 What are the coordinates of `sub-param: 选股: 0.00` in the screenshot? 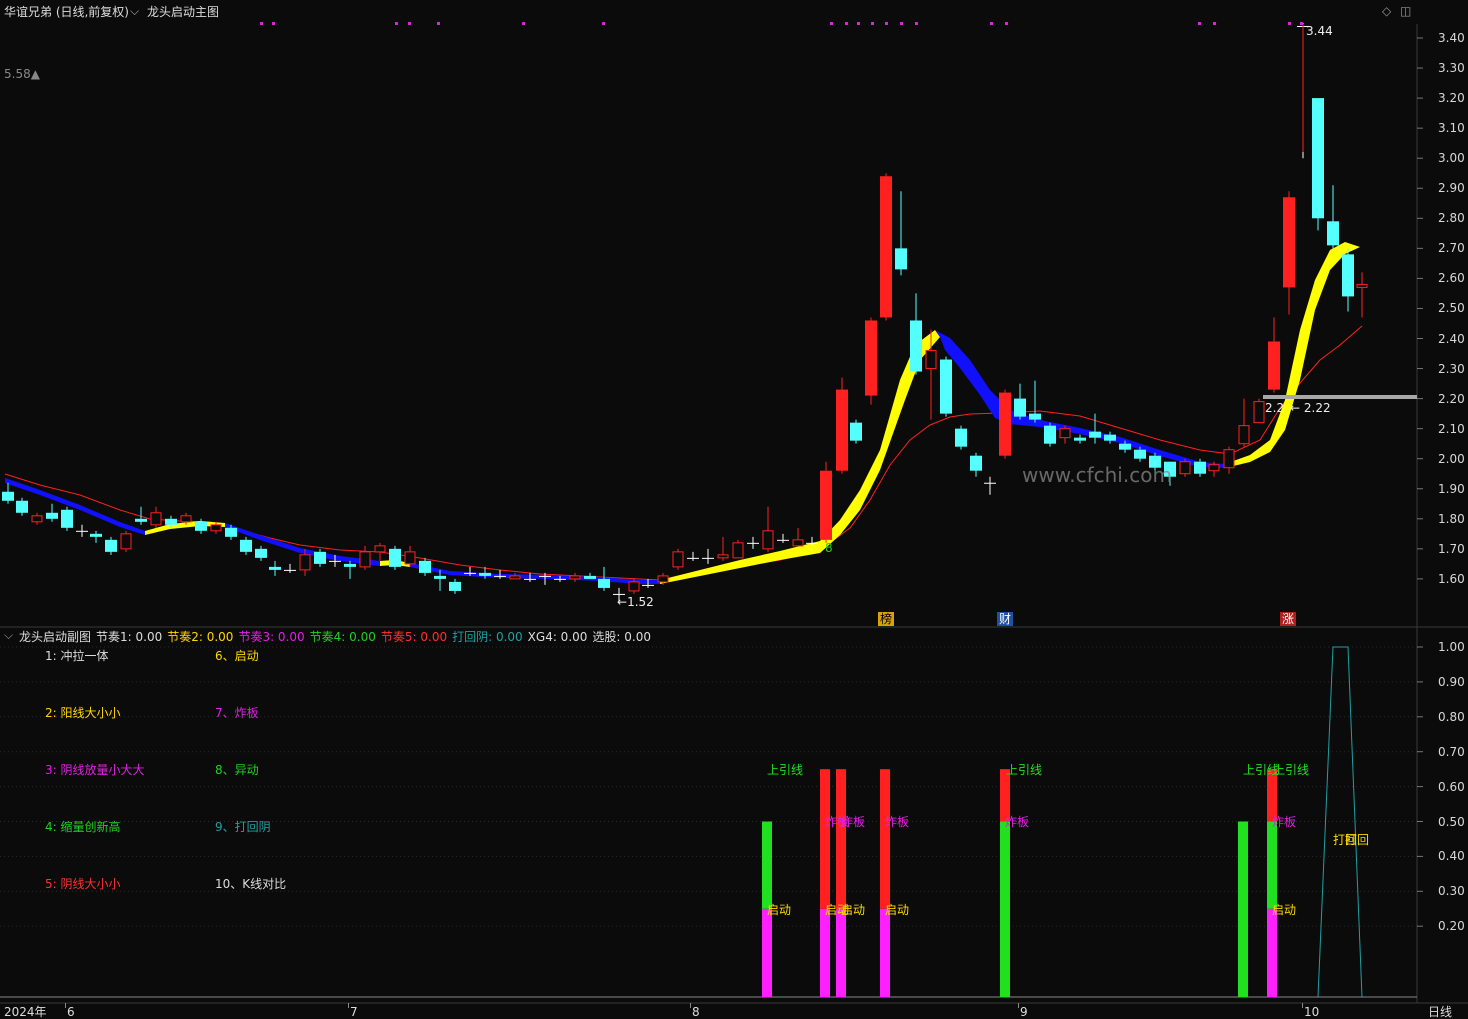 It's located at (621, 637).